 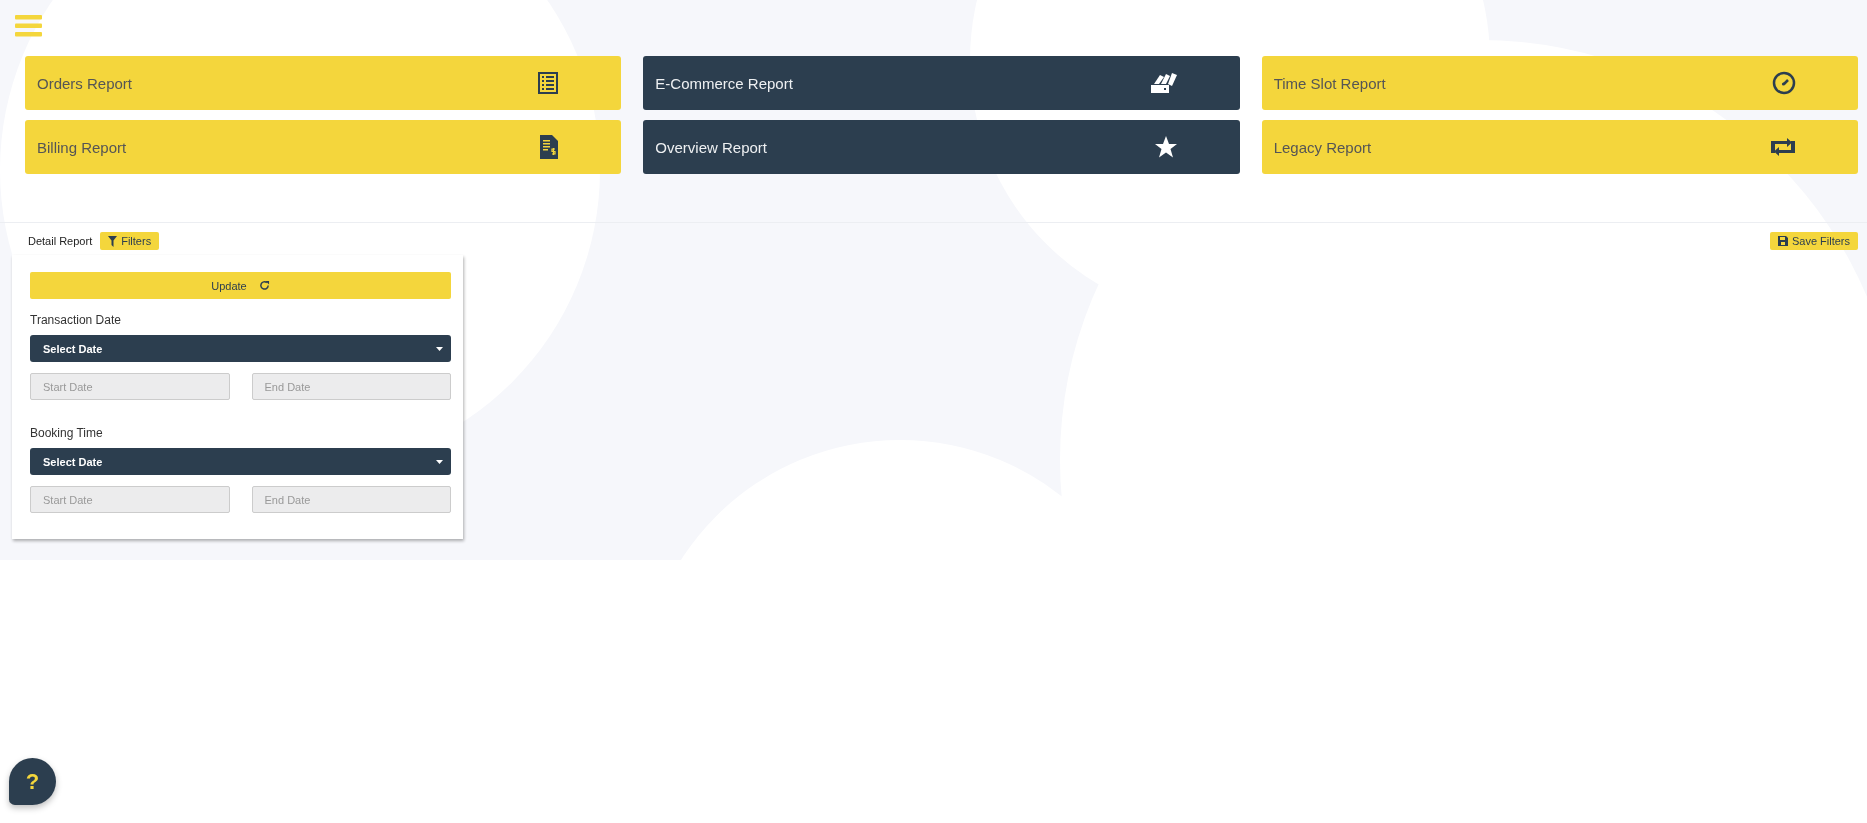 I want to click on refresh-icon, so click(x=264, y=285).